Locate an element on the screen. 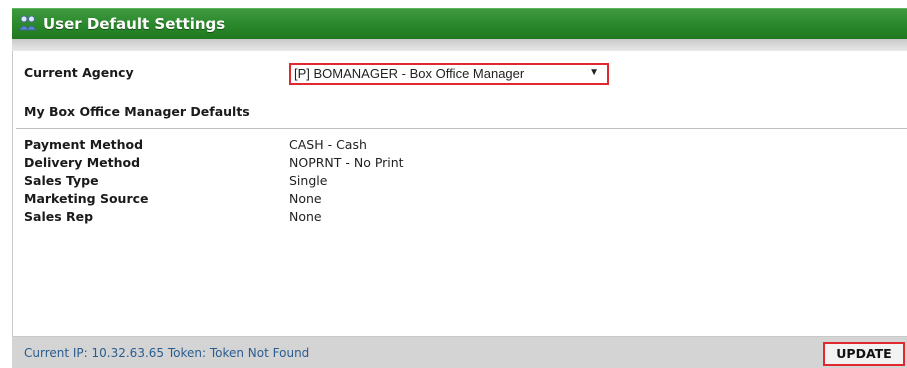  current-agency-value: [P] BOMANAGER - Box Office Manager is located at coordinates (409, 73).